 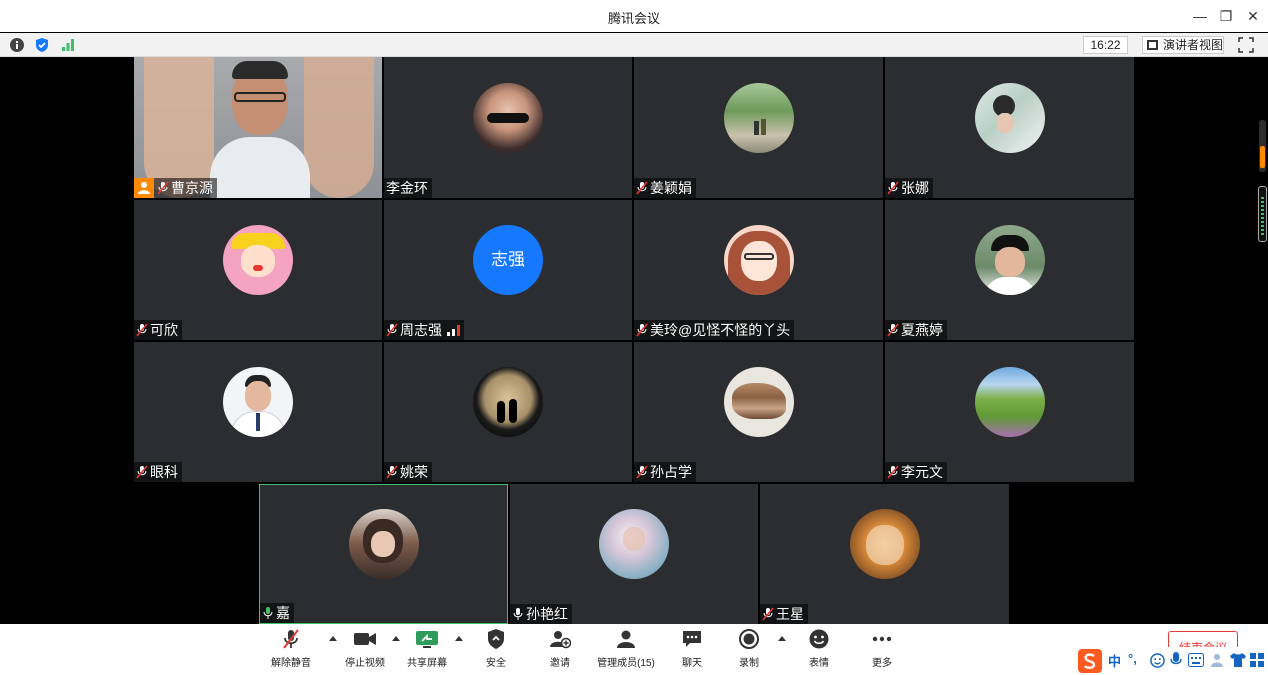 What do you see at coordinates (427, 663) in the screenshot?
I see `share-screen-label: 共享屏幕` at bounding box center [427, 663].